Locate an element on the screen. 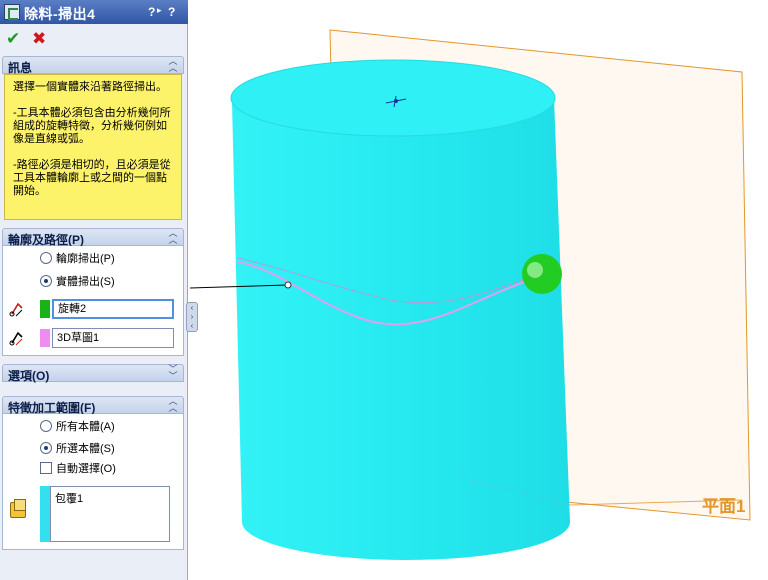  leader-end-point is located at coordinates (288, 285).